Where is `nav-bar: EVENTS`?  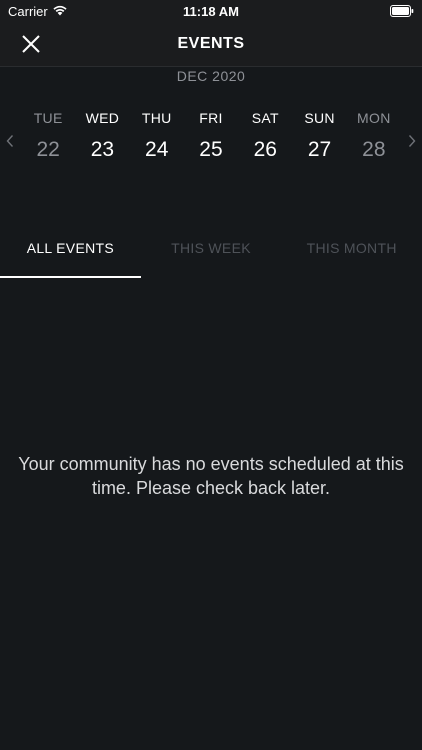 nav-bar: EVENTS is located at coordinates (211, 44).